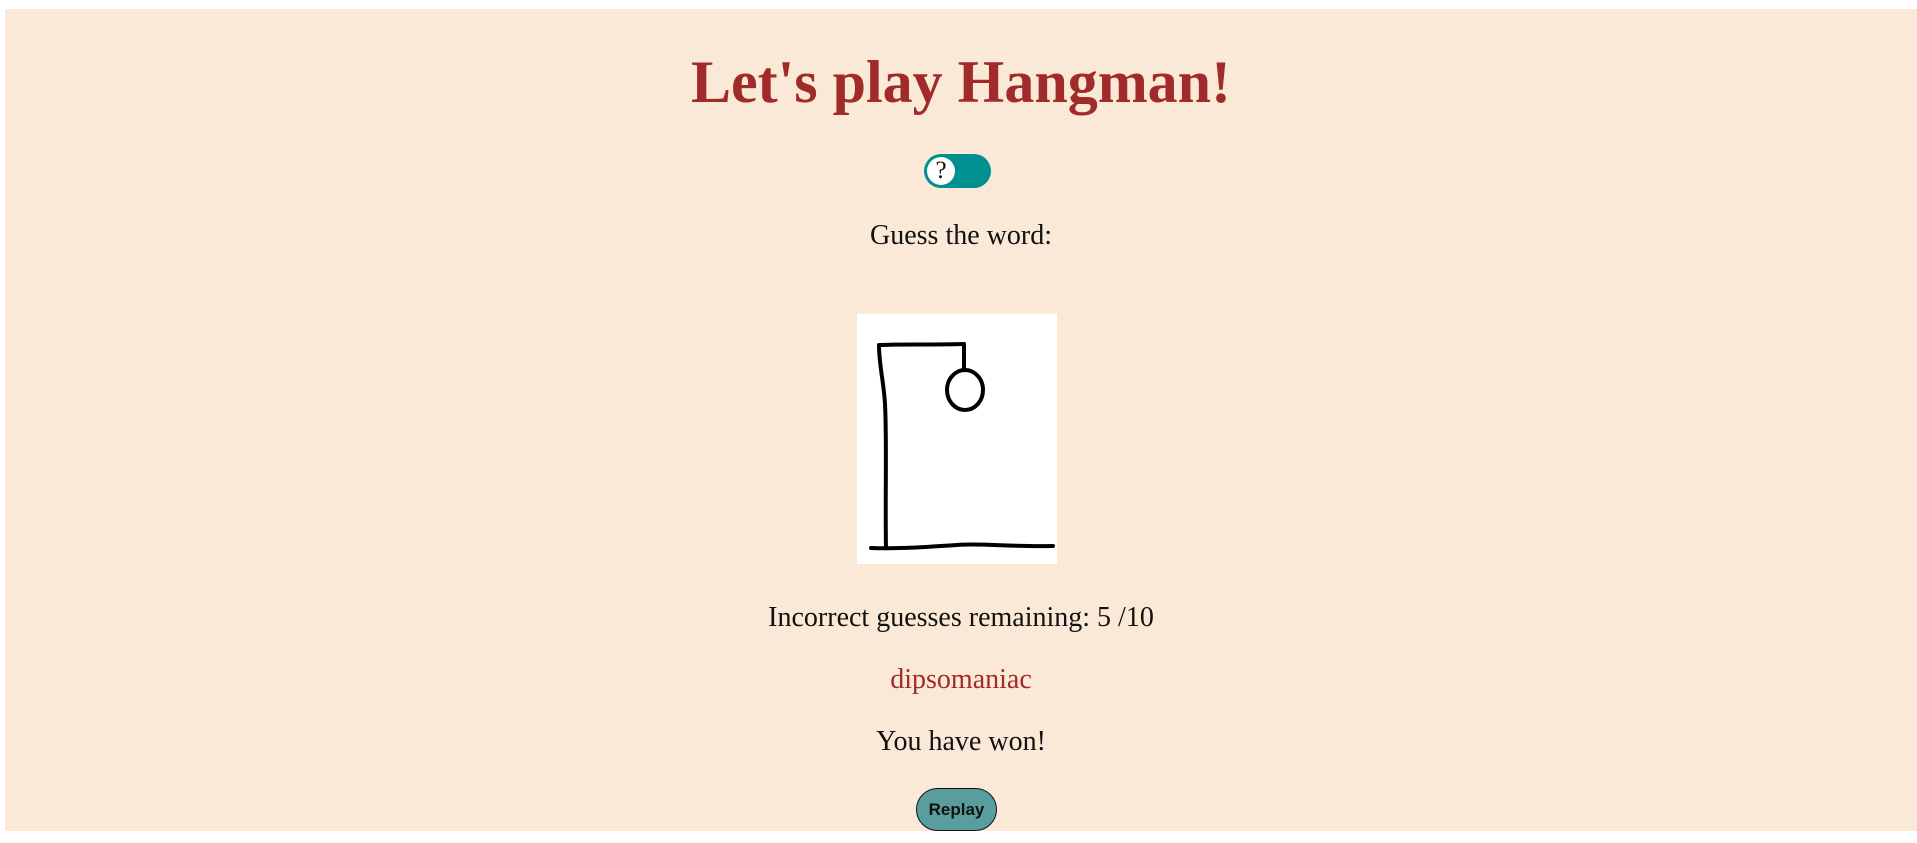  Describe the element at coordinates (957, 439) in the screenshot. I see `hangman-drawing` at that location.